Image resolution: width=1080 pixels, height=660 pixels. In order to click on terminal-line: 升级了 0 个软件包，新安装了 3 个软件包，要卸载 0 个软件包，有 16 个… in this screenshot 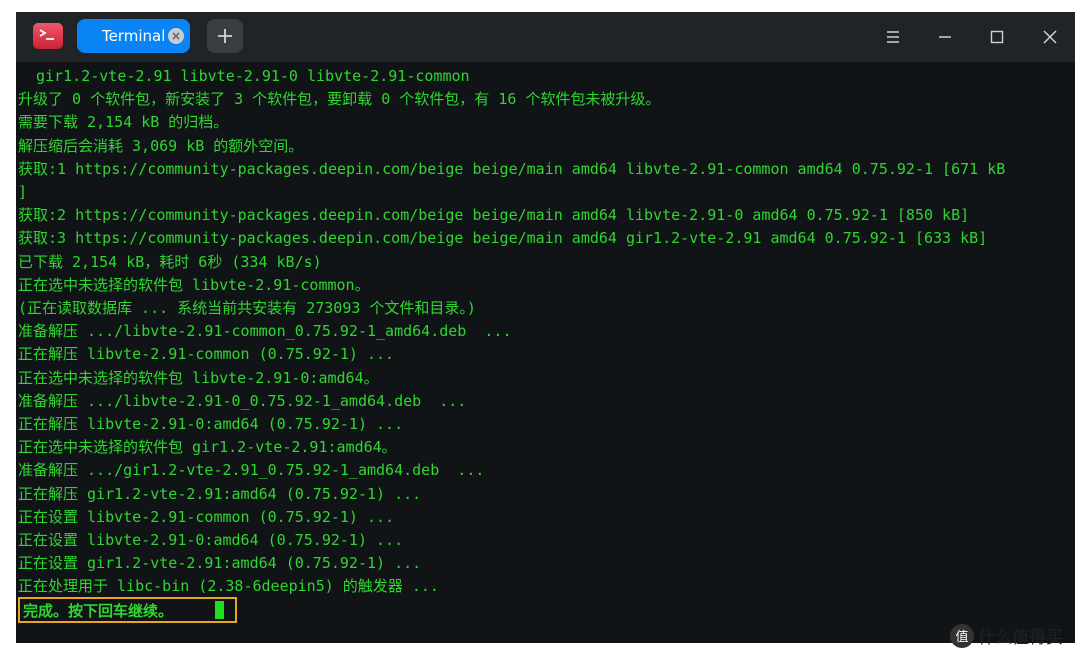, I will do `click(339, 99)`.